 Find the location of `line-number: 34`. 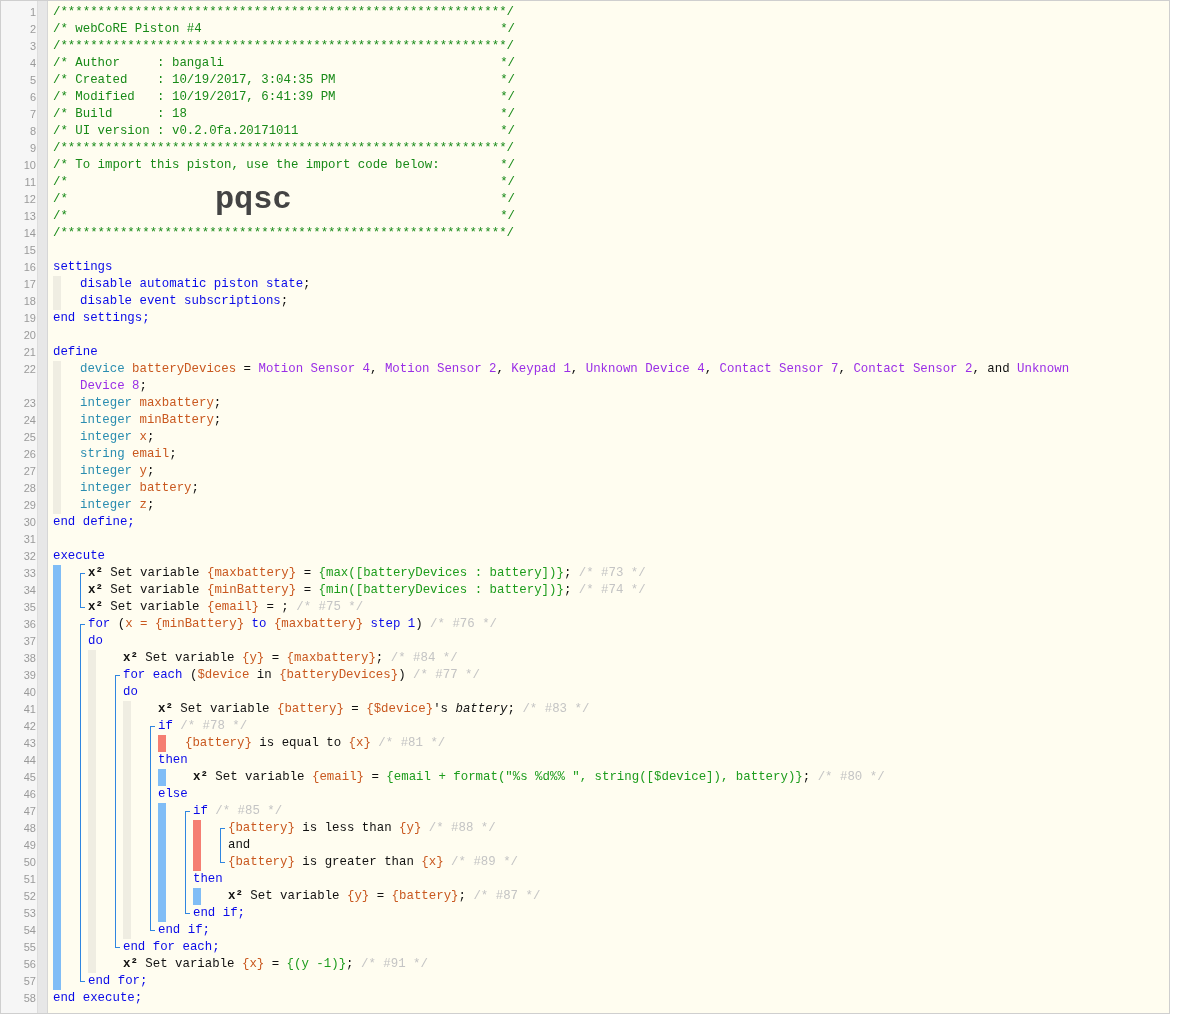

line-number: 34 is located at coordinates (29, 590).